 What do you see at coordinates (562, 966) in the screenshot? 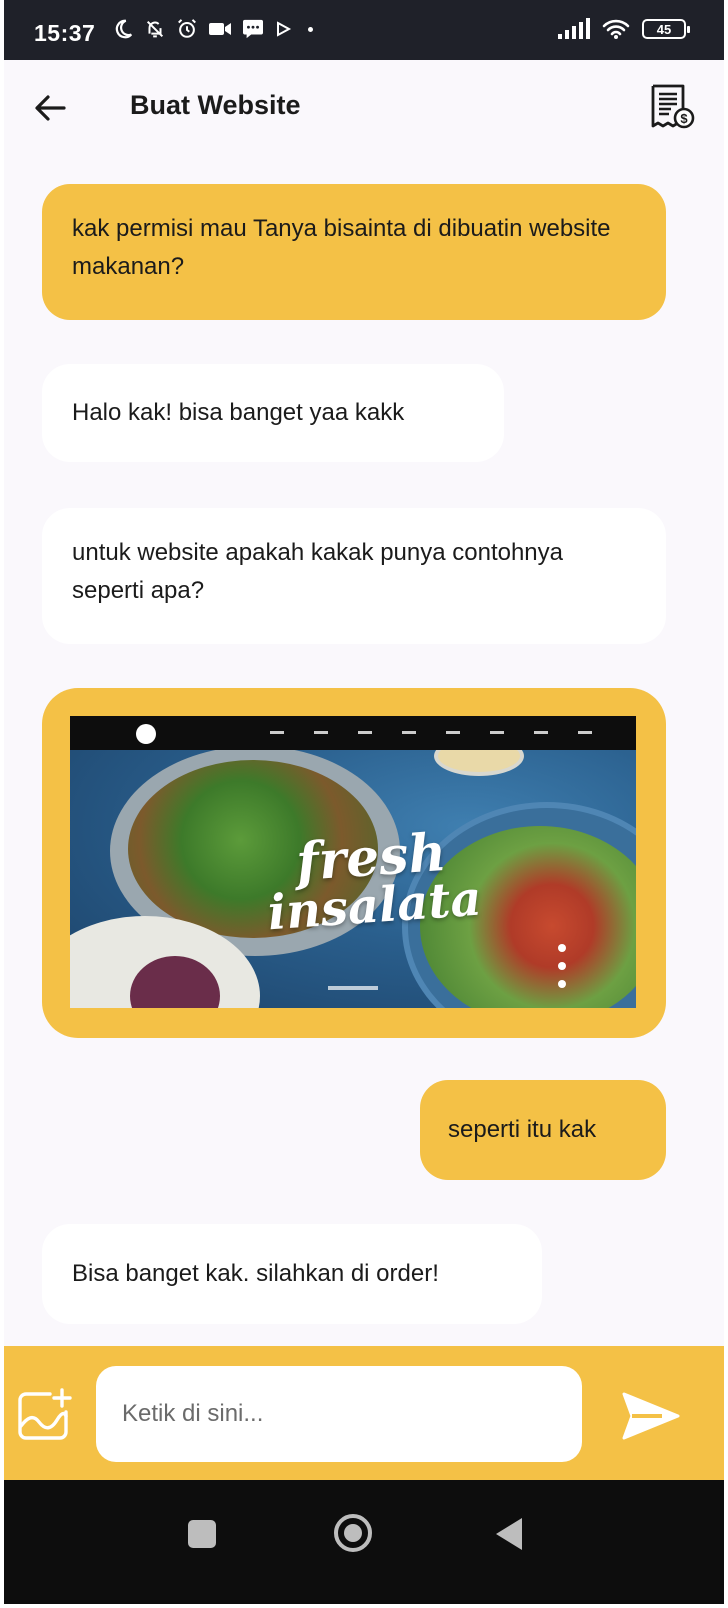
I see `preview-slider-dots` at bounding box center [562, 966].